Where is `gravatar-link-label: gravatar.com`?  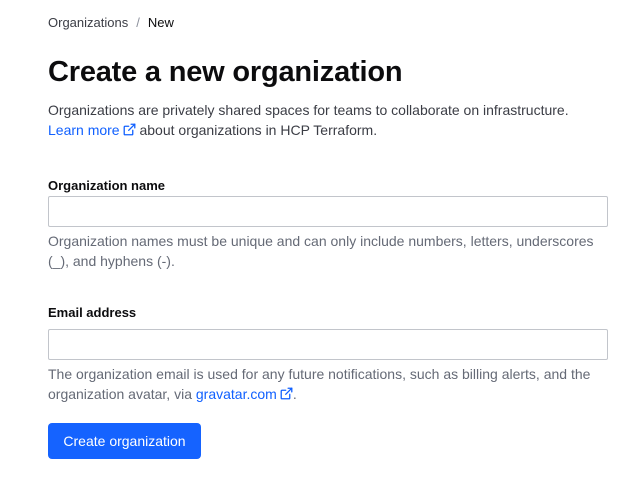
gravatar-link-label: gravatar.com is located at coordinates (236, 394).